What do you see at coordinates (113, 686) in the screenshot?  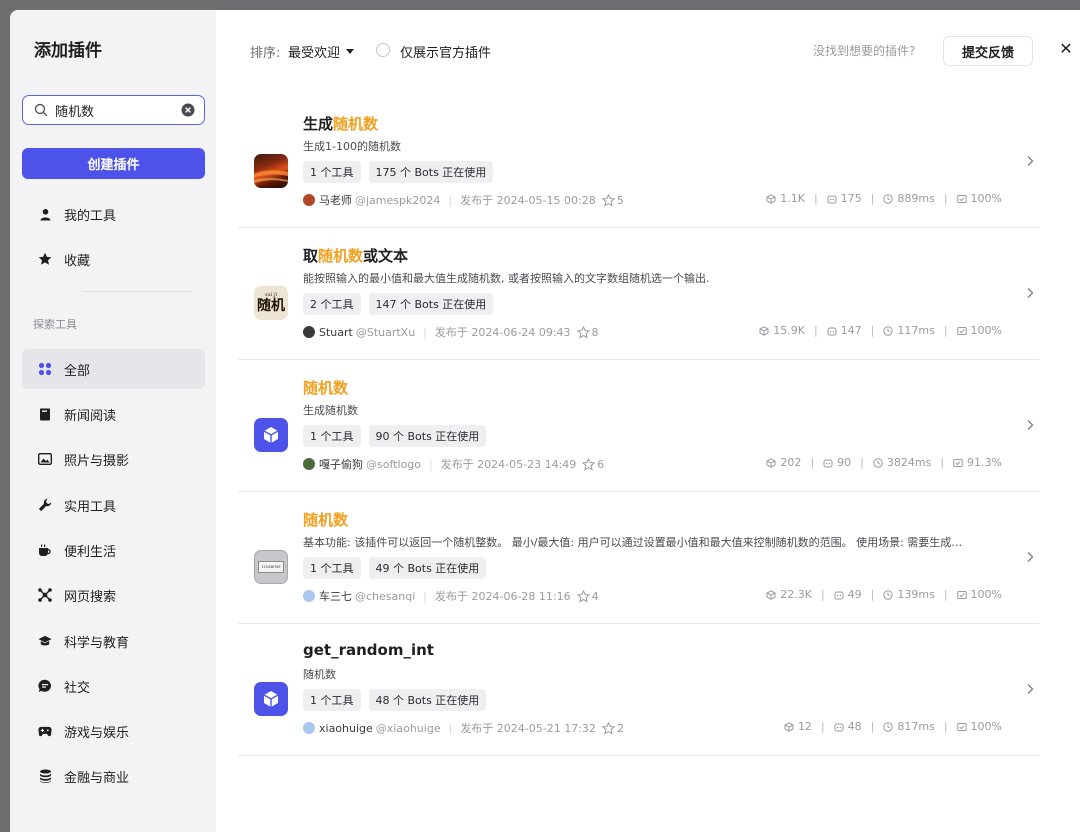 I see `sidebar-item-social: 社交` at bounding box center [113, 686].